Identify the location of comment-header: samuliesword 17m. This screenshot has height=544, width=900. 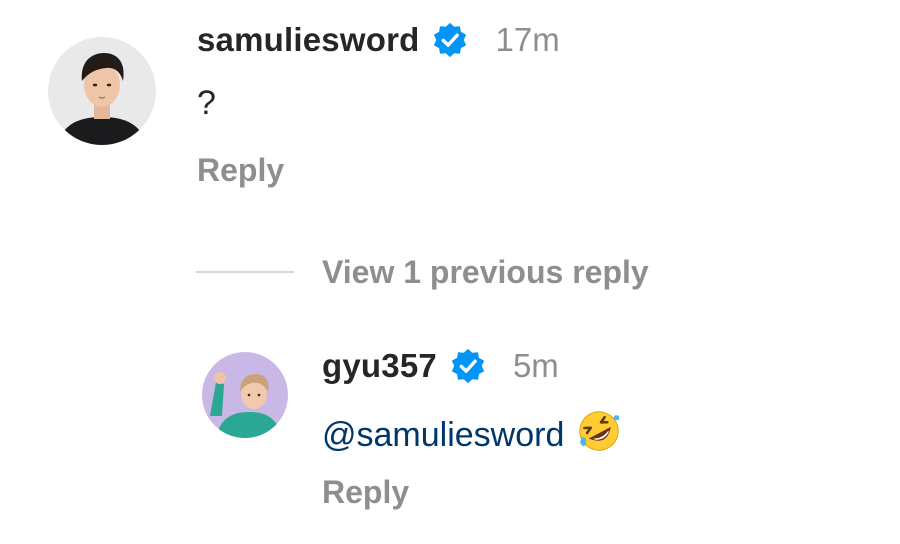
(378, 40).